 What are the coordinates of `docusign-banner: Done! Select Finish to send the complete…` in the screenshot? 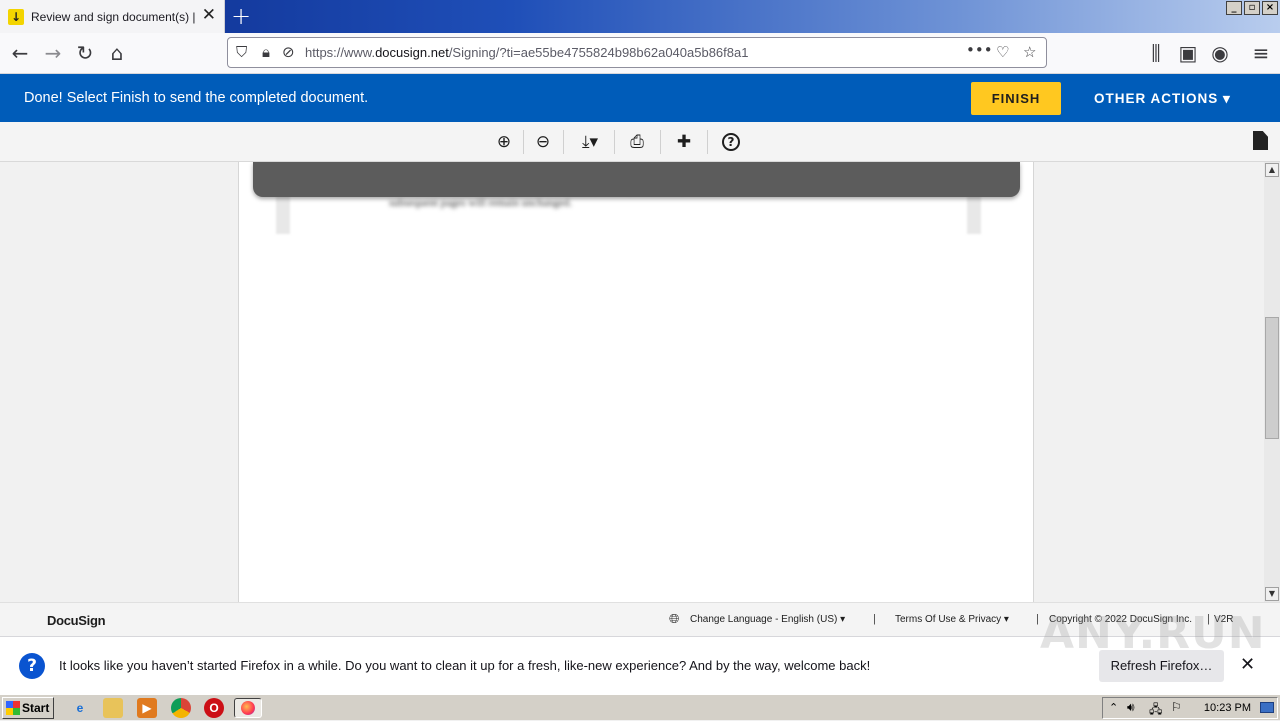 It's located at (640, 98).